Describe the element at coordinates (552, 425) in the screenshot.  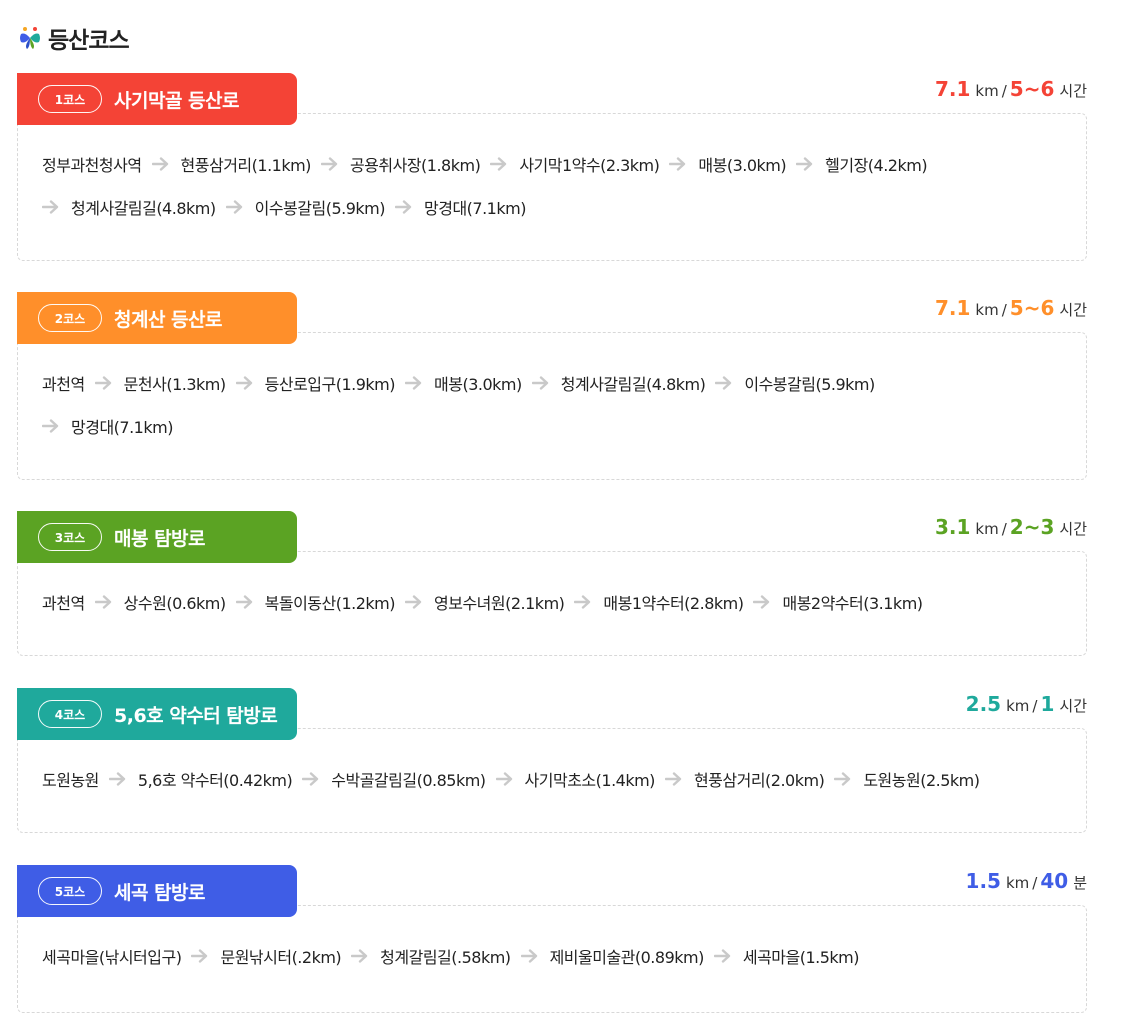
I see `route-line: 망경대(7.1km)` at that location.